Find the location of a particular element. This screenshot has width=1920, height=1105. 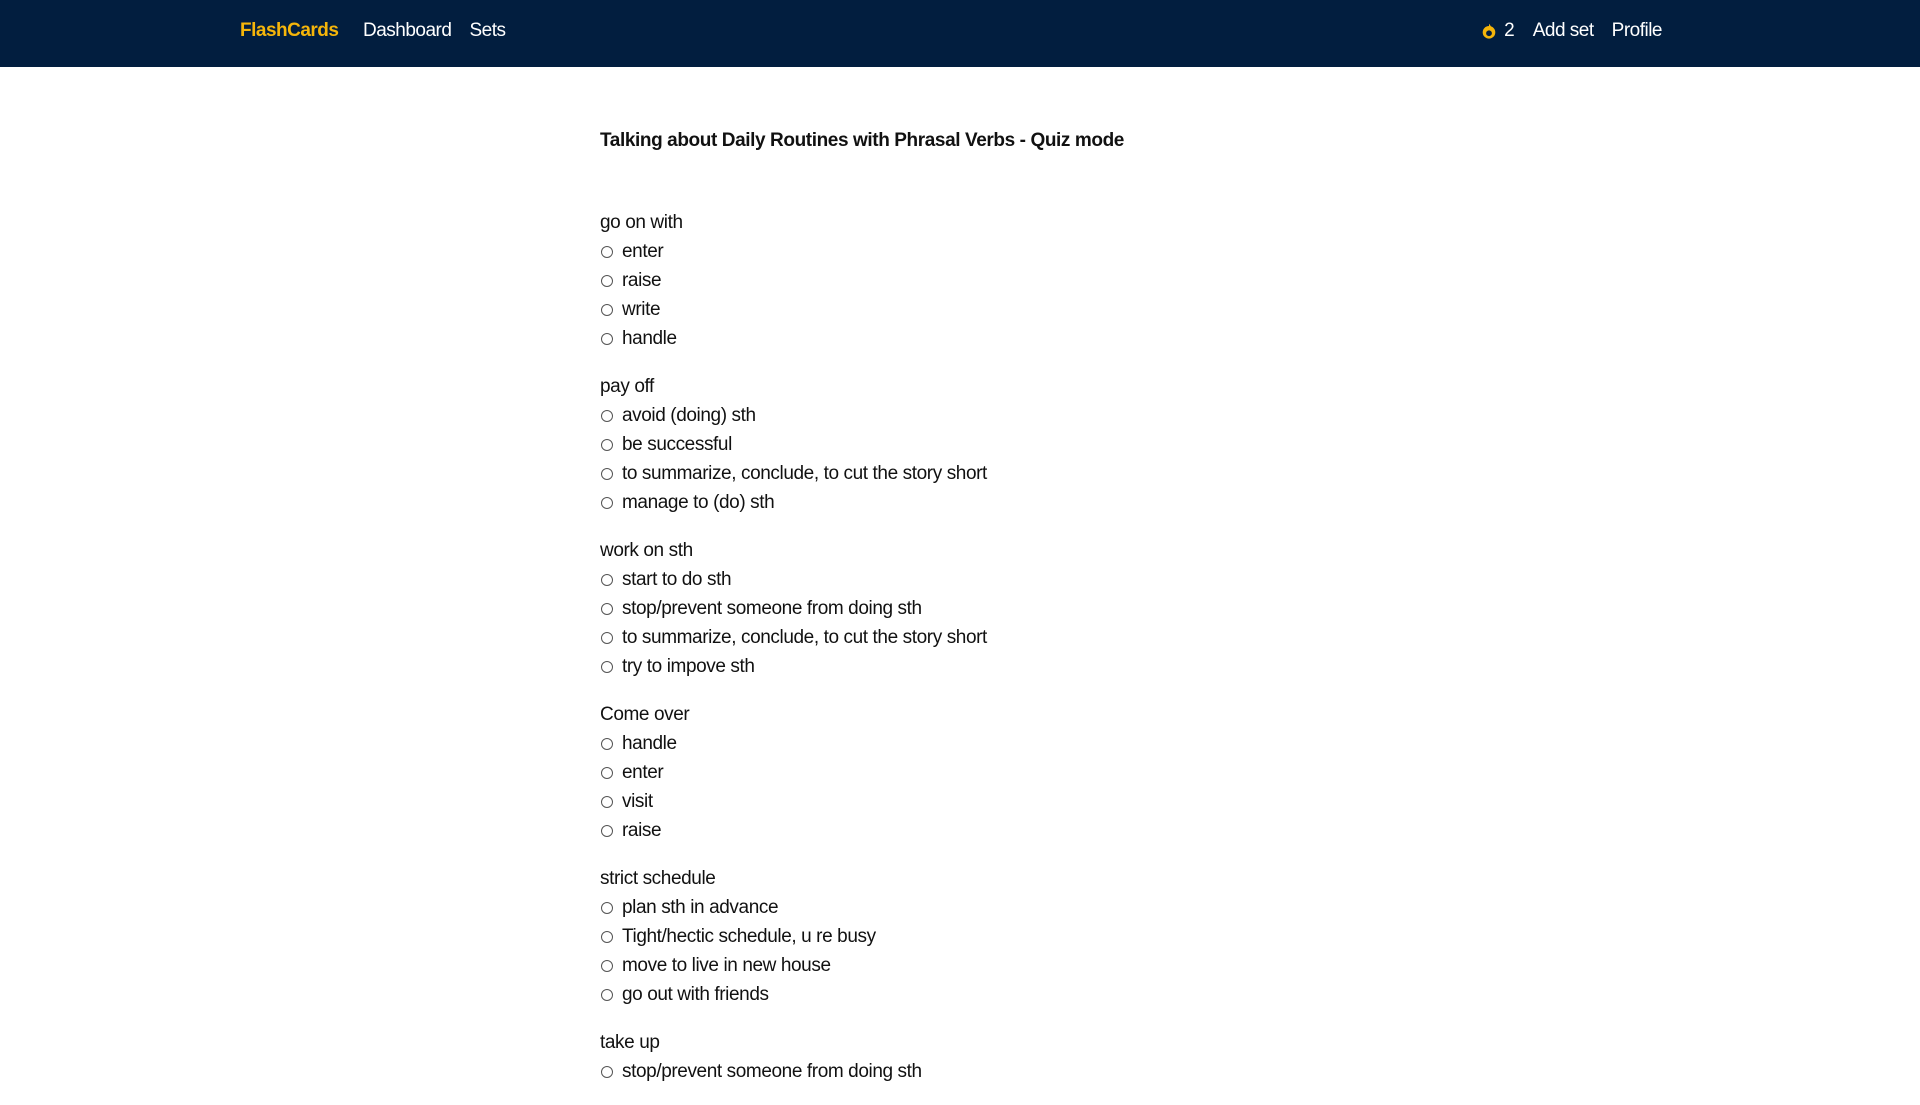

answer-option: write is located at coordinates (1000, 309).